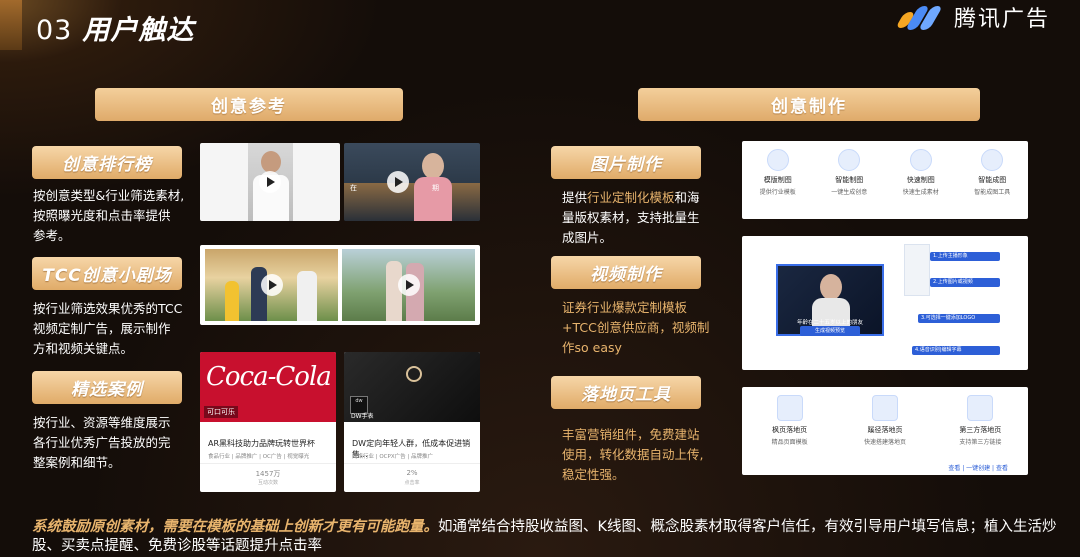 This screenshot has width=1080, height=557. I want to click on step-add-logo: 3.可选择一键添加LOGO, so click(959, 318).